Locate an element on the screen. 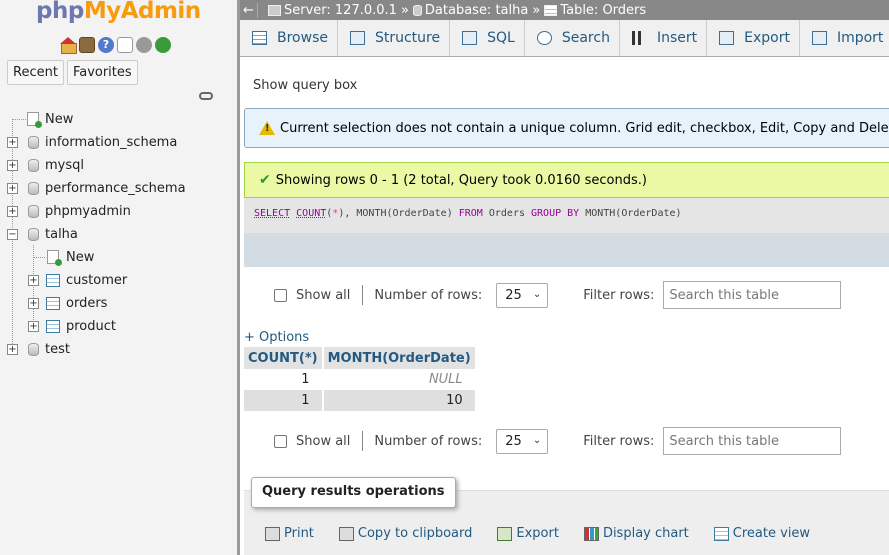 This screenshot has width=889, height=555. options-link: + Options is located at coordinates (276, 337).